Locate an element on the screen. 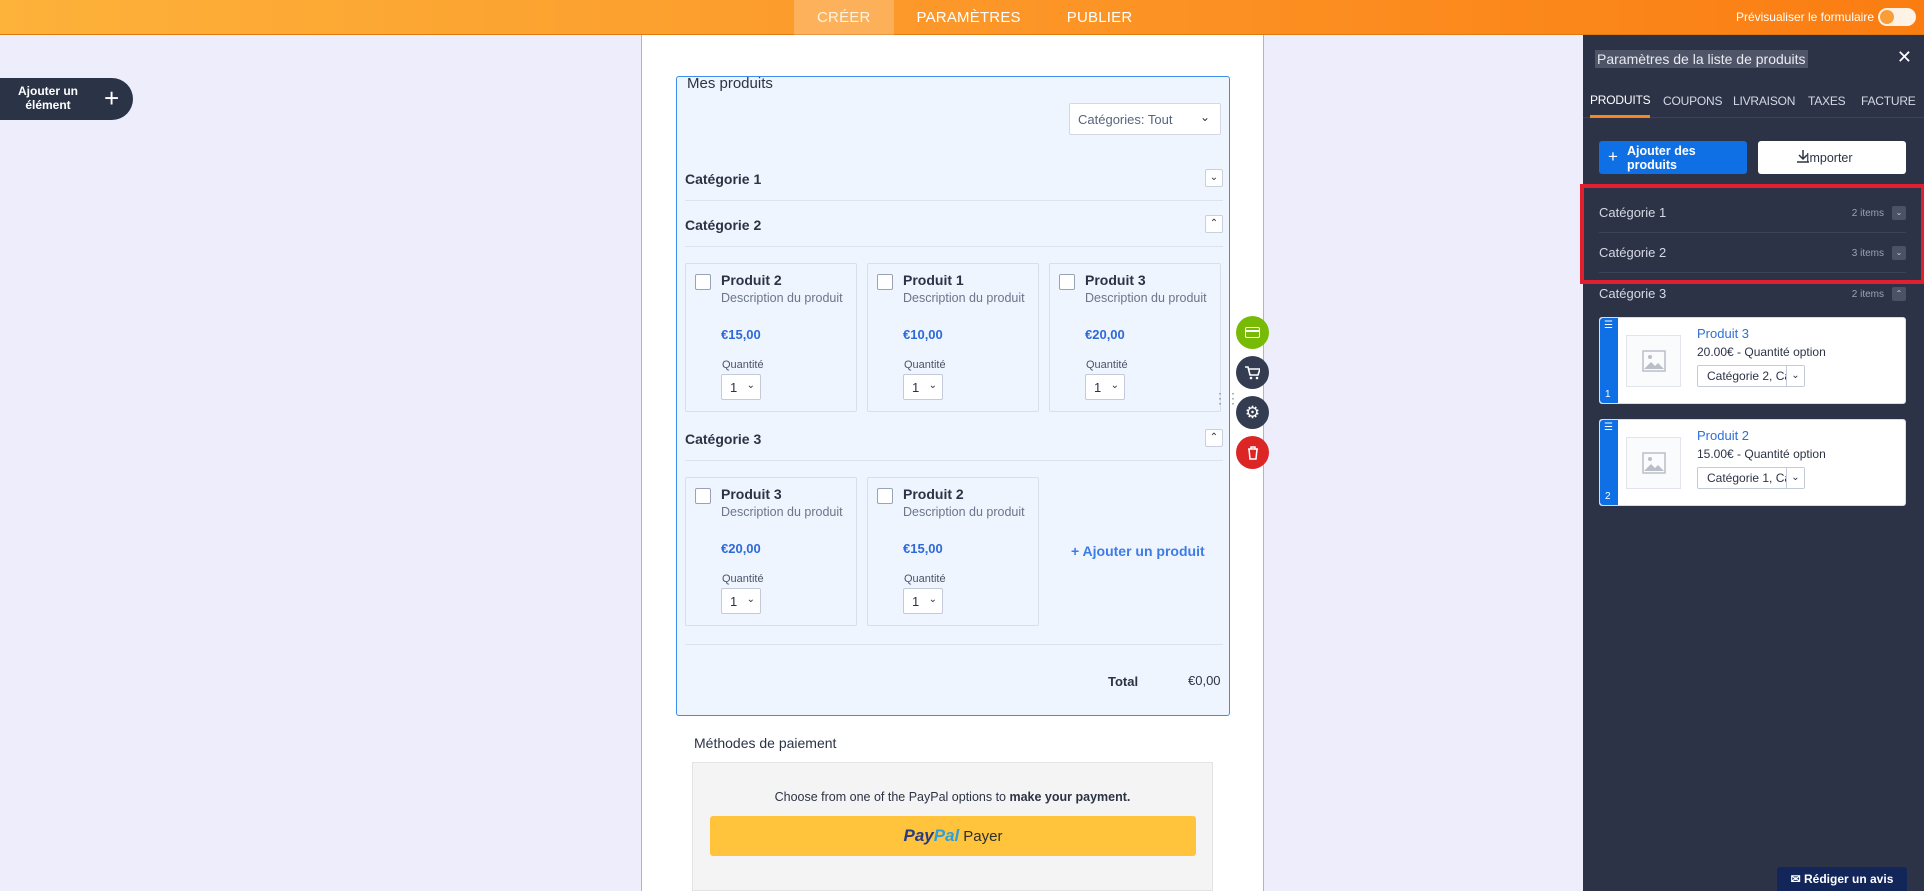  category-header-1: Catégorie 1 ⌄ is located at coordinates (954, 178).